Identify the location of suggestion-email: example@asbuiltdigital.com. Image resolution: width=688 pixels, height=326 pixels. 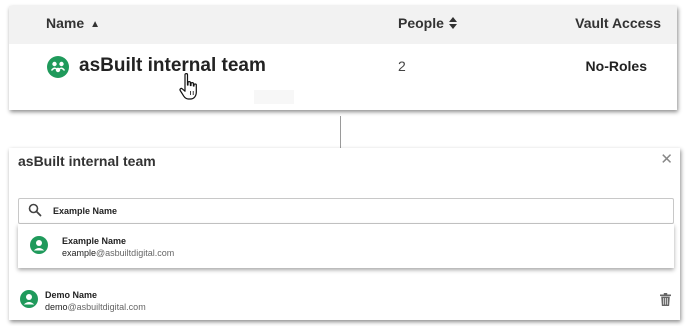
(118, 253).